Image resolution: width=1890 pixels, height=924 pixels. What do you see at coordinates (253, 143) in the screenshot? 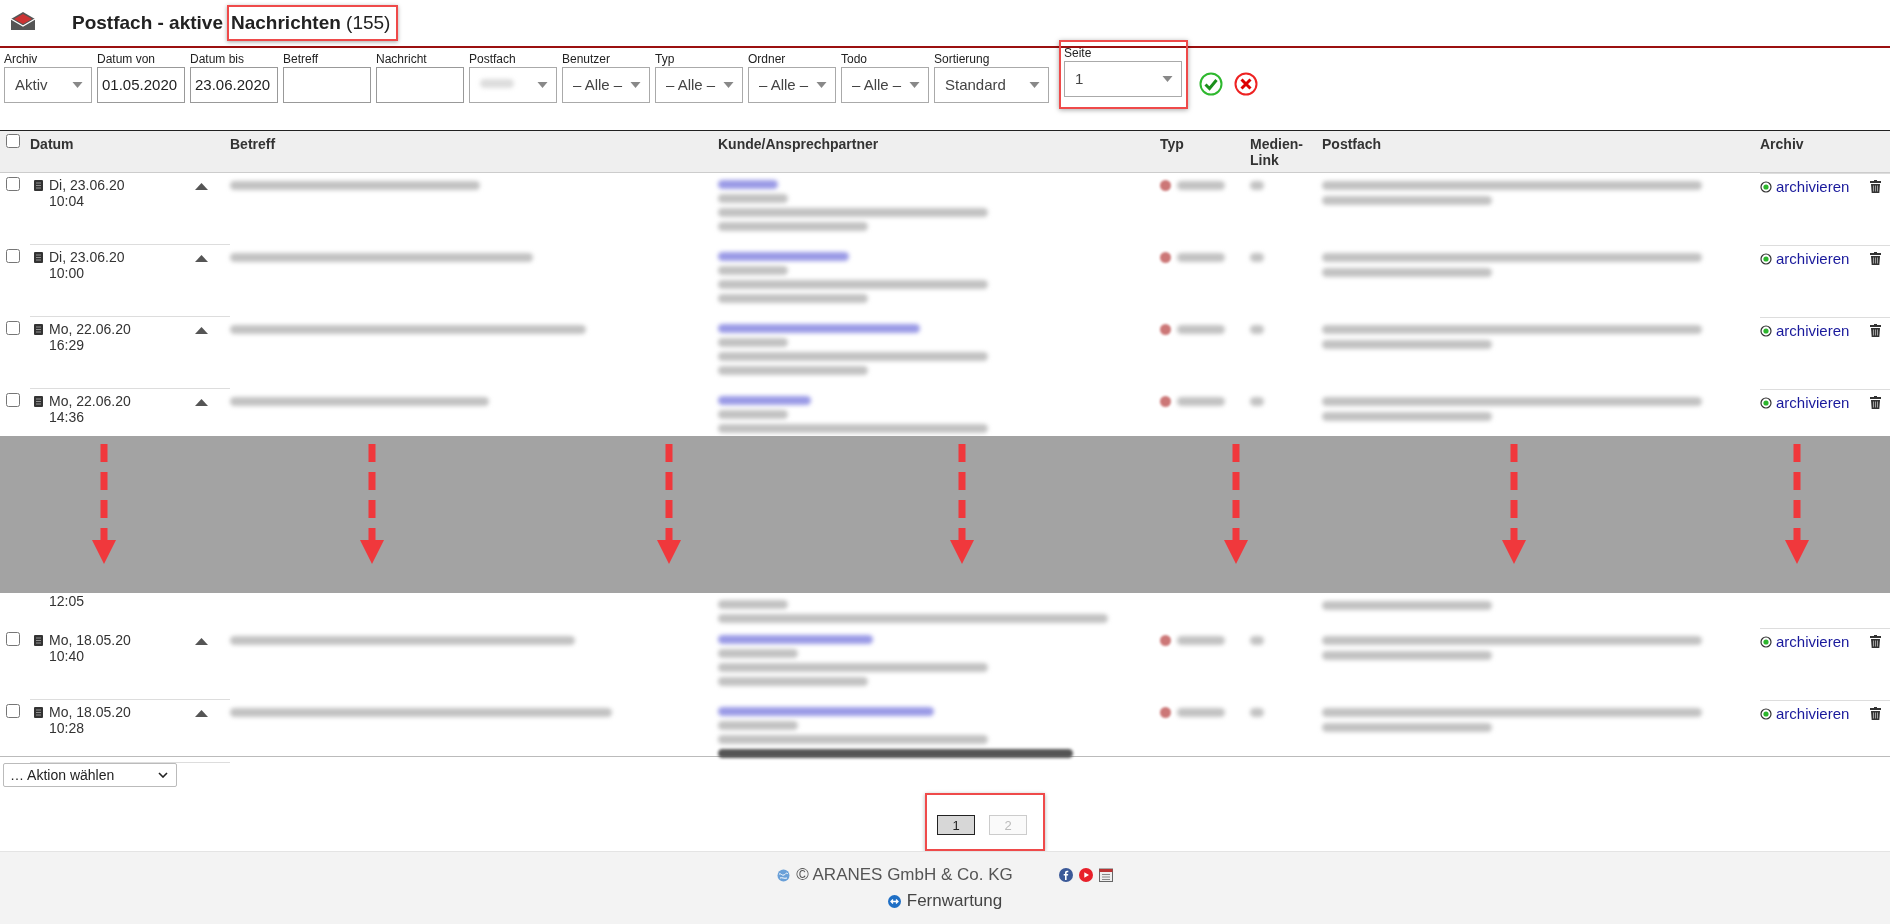
I see `column-header: Betreff` at bounding box center [253, 143].